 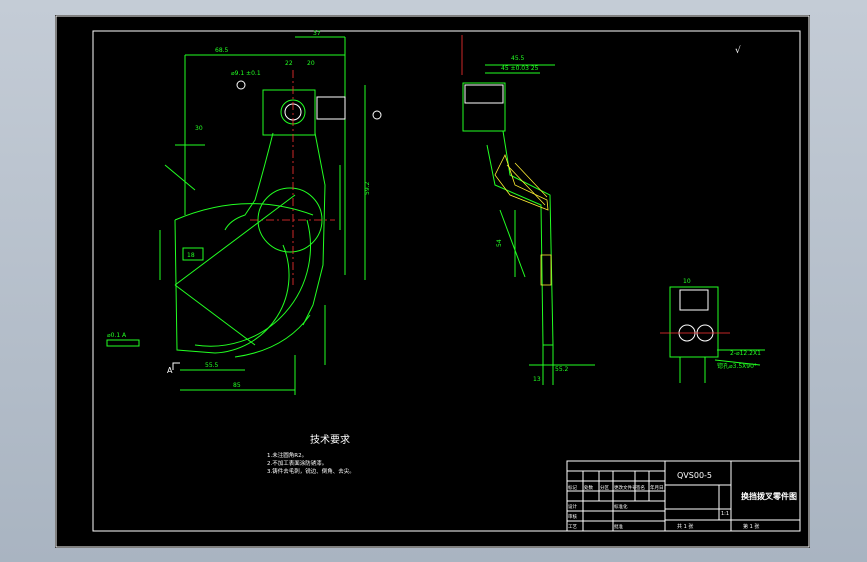 What do you see at coordinates (738, 50) in the screenshot?
I see `roughness-symbol: √` at bounding box center [738, 50].